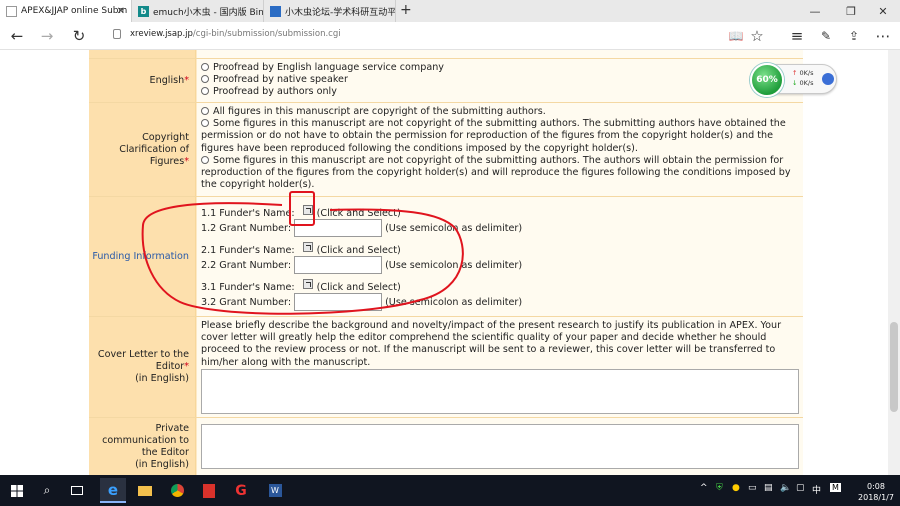 The width and height of the screenshot is (900, 506). I want to click on bing-icon: b, so click(143, 11).